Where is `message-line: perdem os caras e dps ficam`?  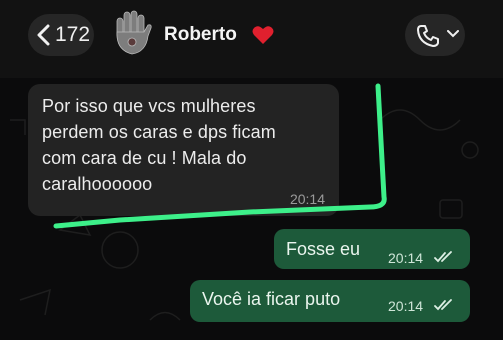
message-line: perdem os caras e dps ficam is located at coordinates (159, 132).